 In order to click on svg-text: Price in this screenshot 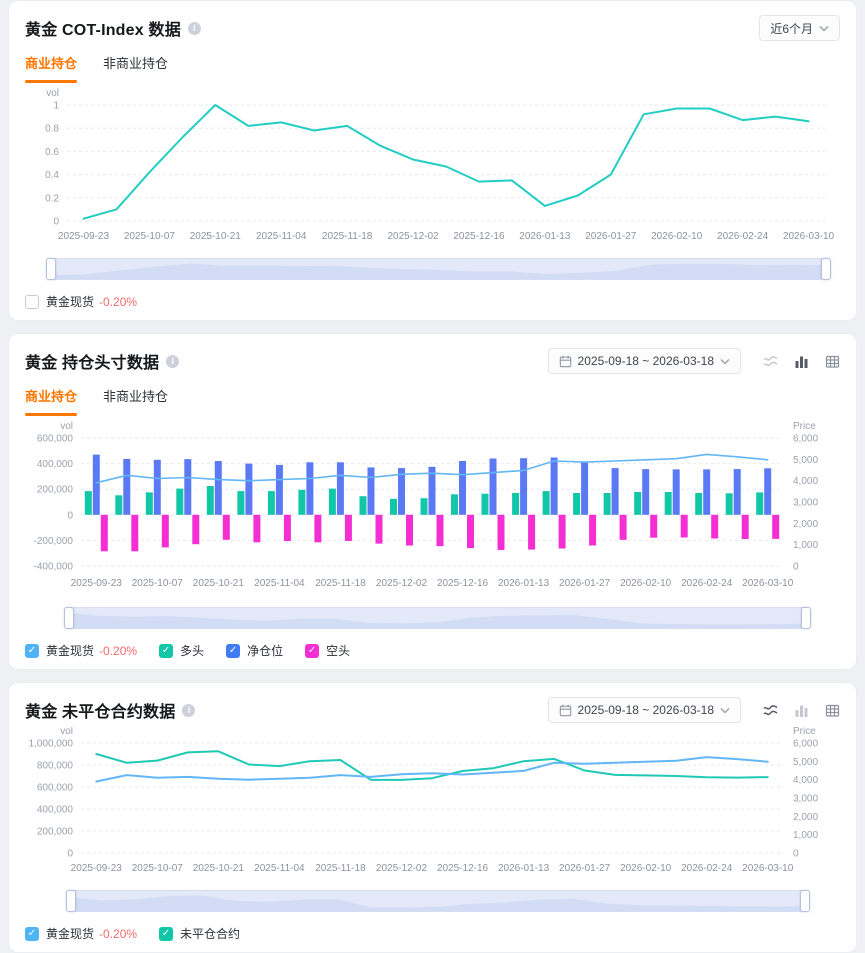, I will do `click(804, 732)`.